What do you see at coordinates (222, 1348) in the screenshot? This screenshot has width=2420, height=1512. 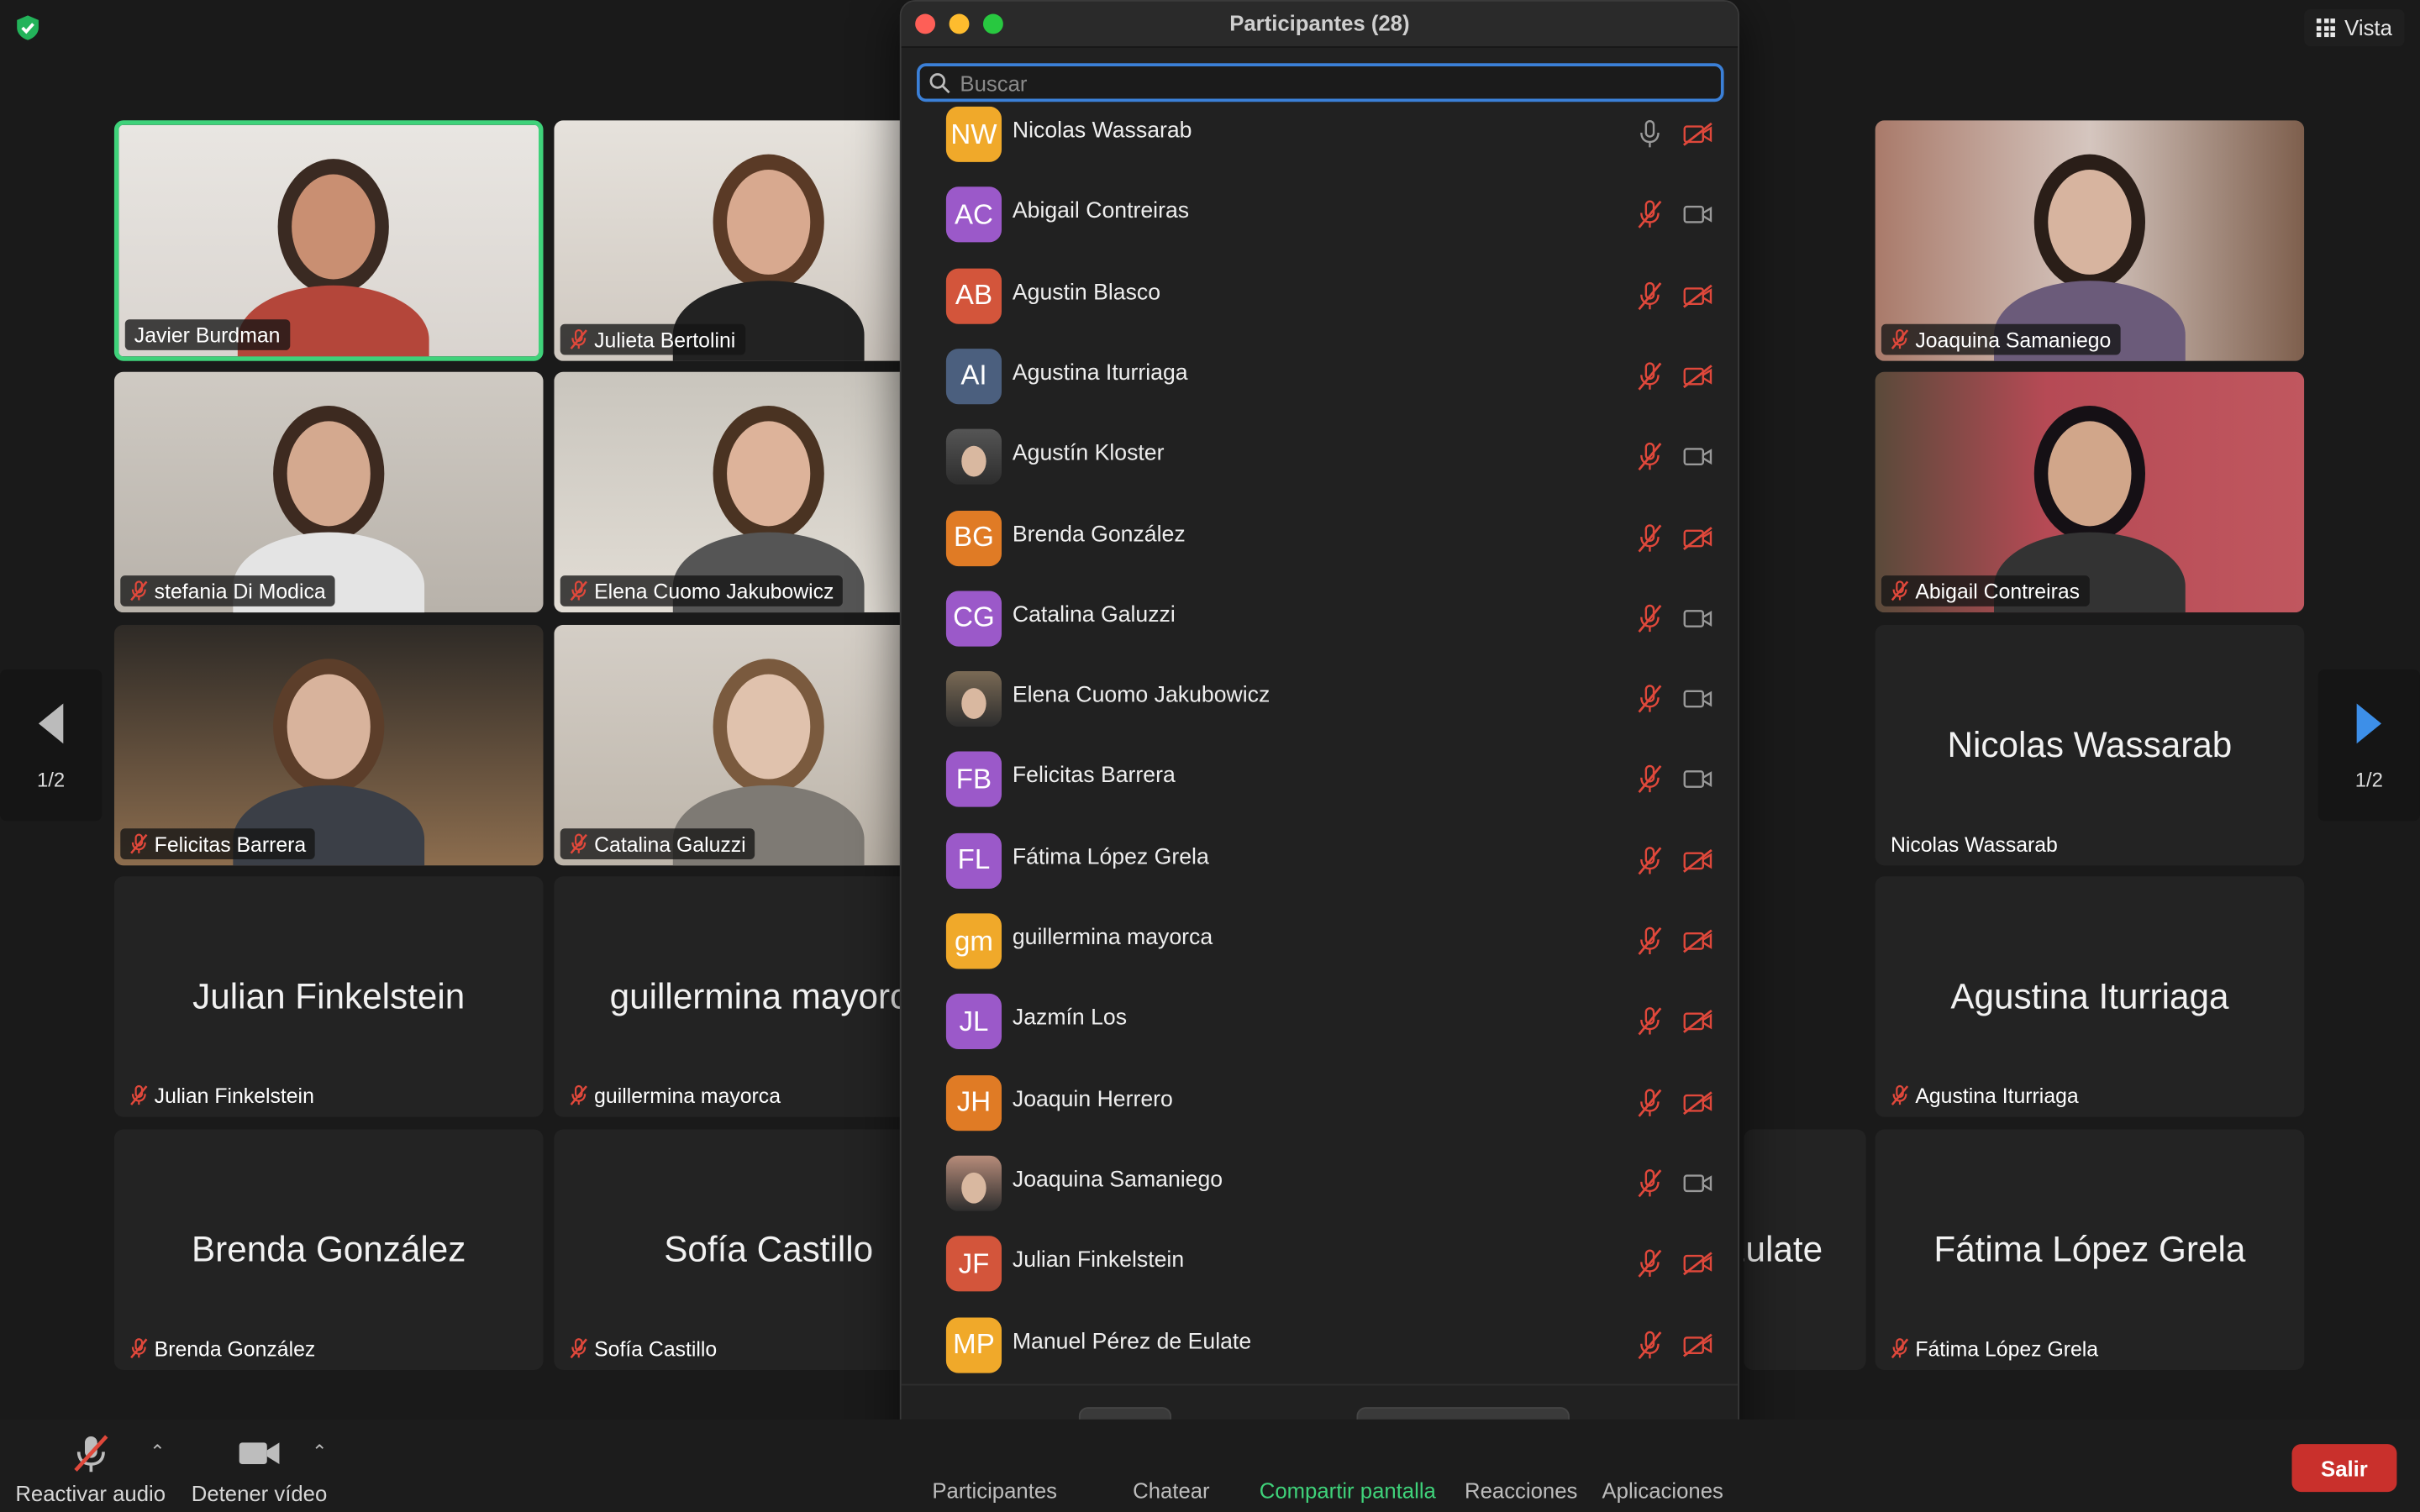 I see `tile-name-label: Brenda González` at bounding box center [222, 1348].